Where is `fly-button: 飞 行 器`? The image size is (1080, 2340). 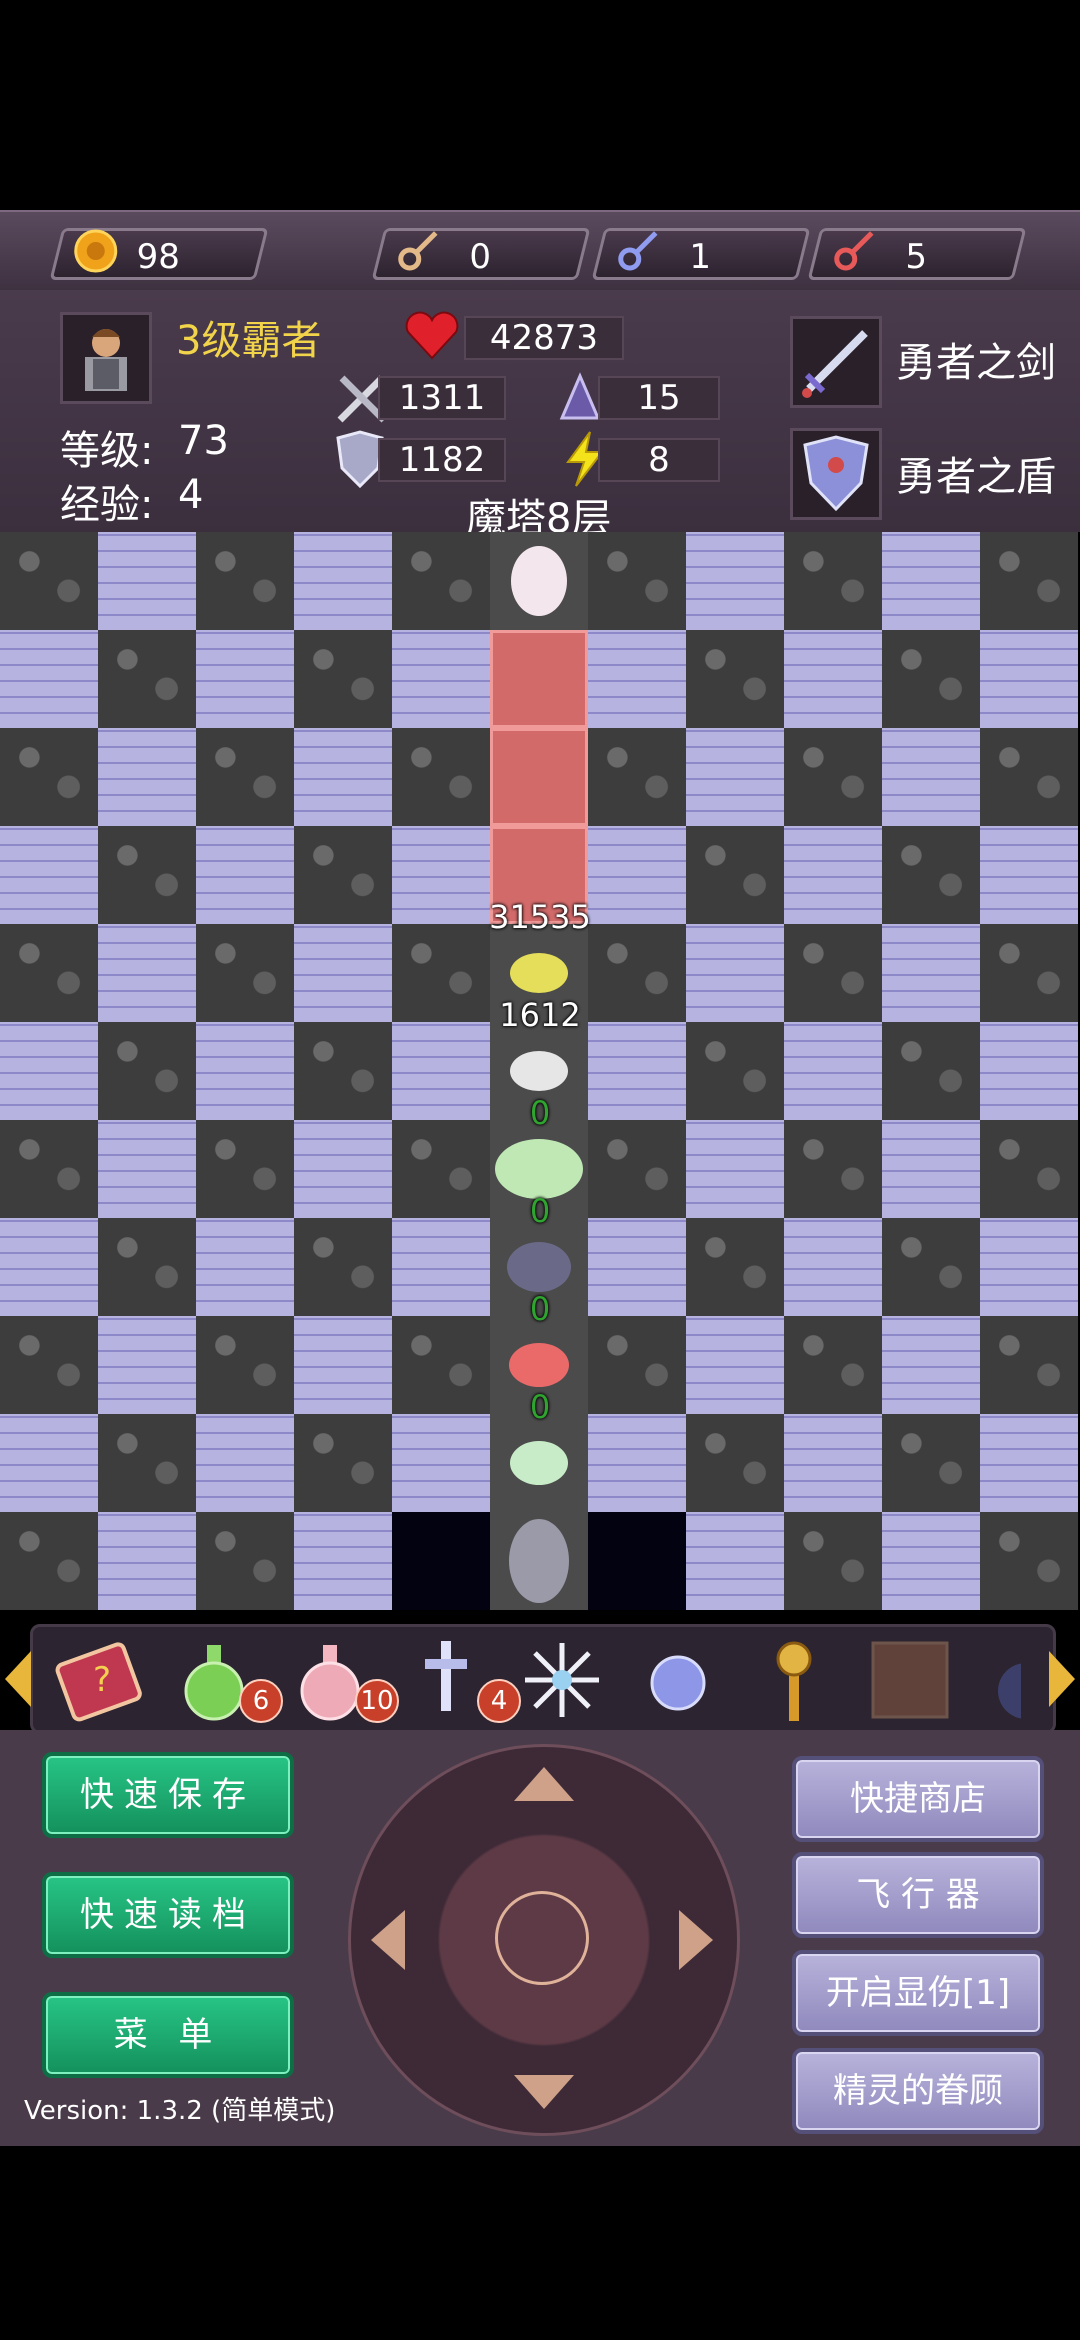
fly-button: 飞 行 器 is located at coordinates (918, 1895).